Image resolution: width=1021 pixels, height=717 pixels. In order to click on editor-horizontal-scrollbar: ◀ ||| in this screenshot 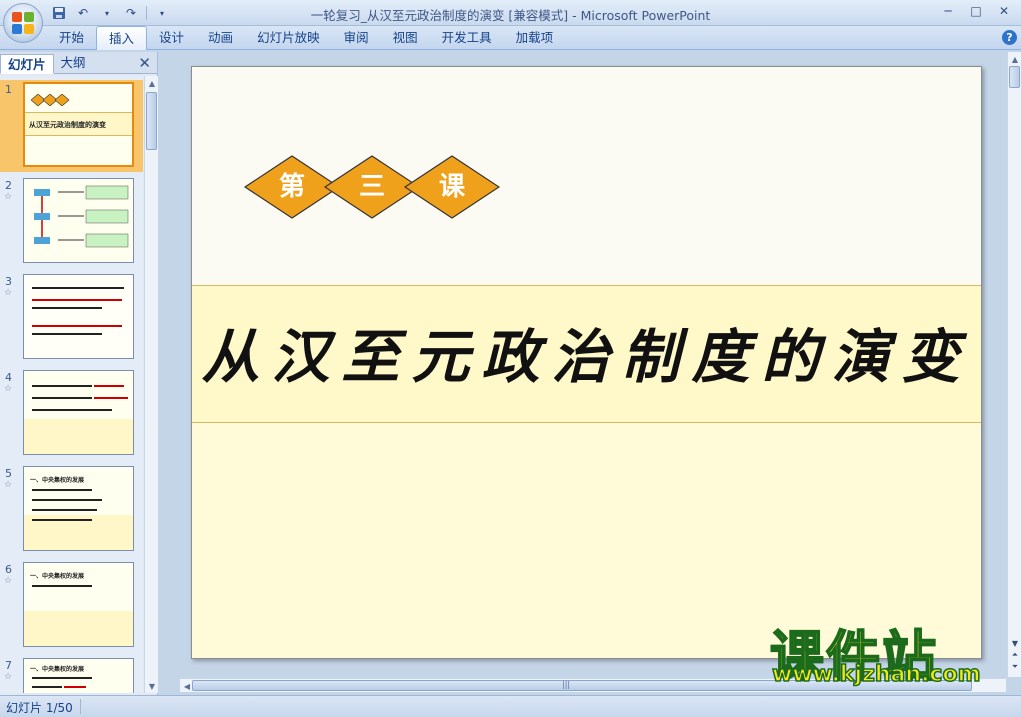, I will do `click(593, 685)`.